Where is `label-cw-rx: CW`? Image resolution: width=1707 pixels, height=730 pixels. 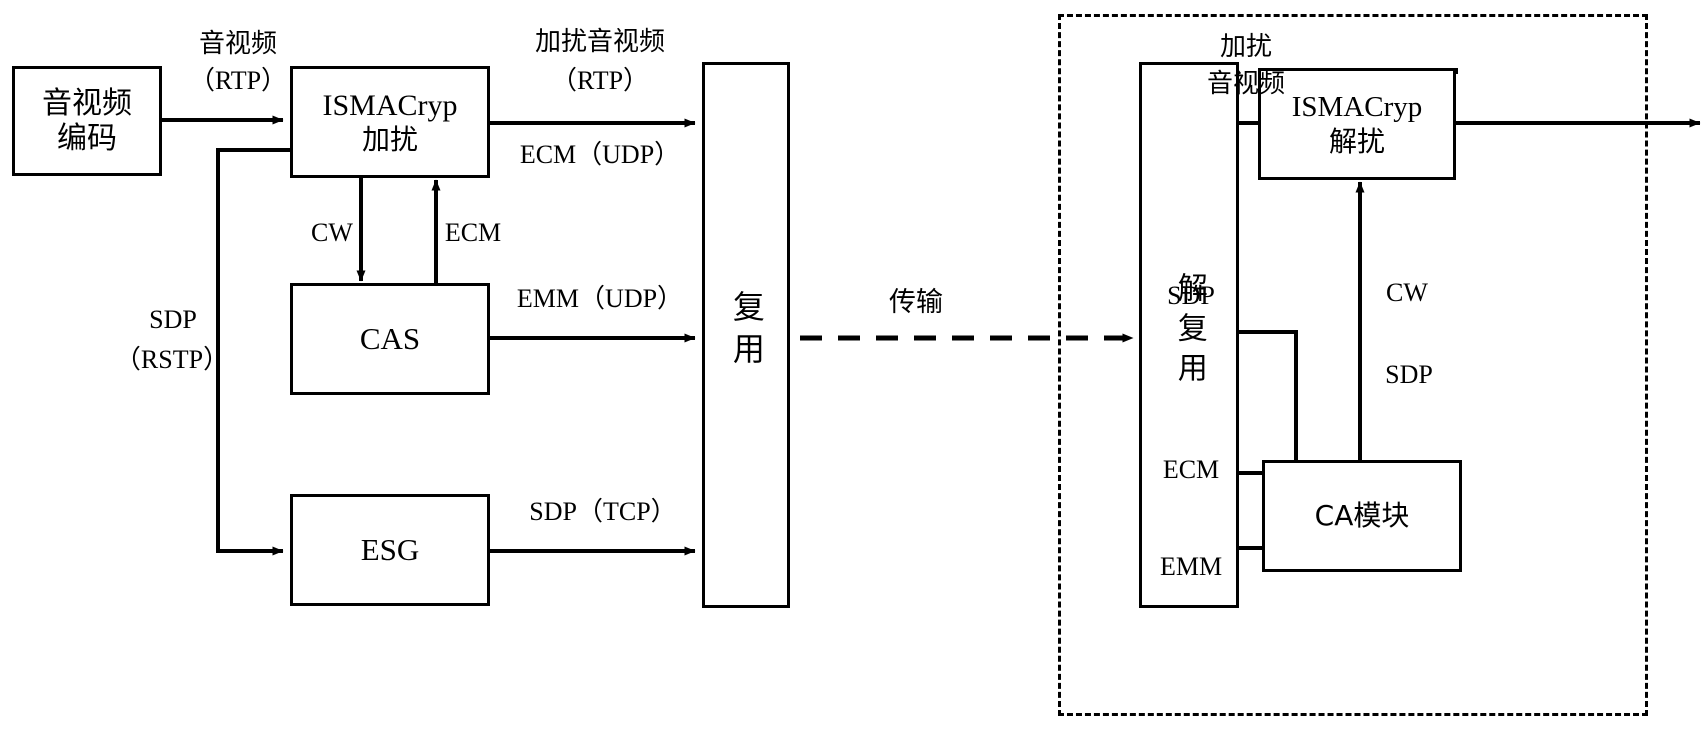
label-cw-rx: CW is located at coordinates (1407, 292).